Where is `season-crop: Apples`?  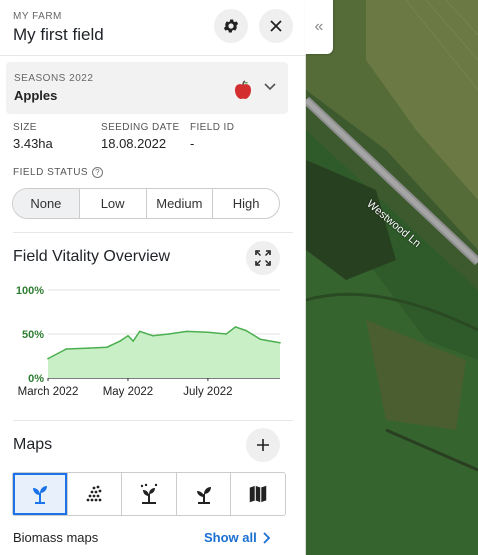 season-crop: Apples is located at coordinates (36, 95).